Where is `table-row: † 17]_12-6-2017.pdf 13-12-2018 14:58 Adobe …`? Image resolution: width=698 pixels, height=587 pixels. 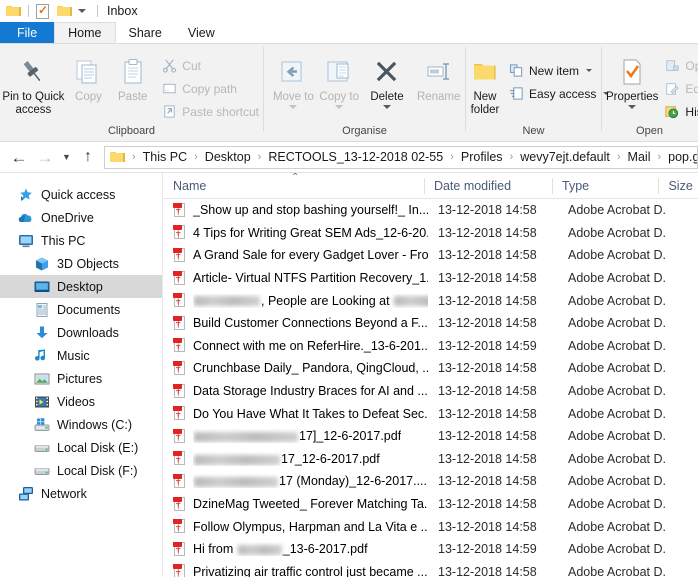 table-row: † 17]_12-6-2017.pdf 13-12-2018 14:58 Adobe … is located at coordinates (430, 436).